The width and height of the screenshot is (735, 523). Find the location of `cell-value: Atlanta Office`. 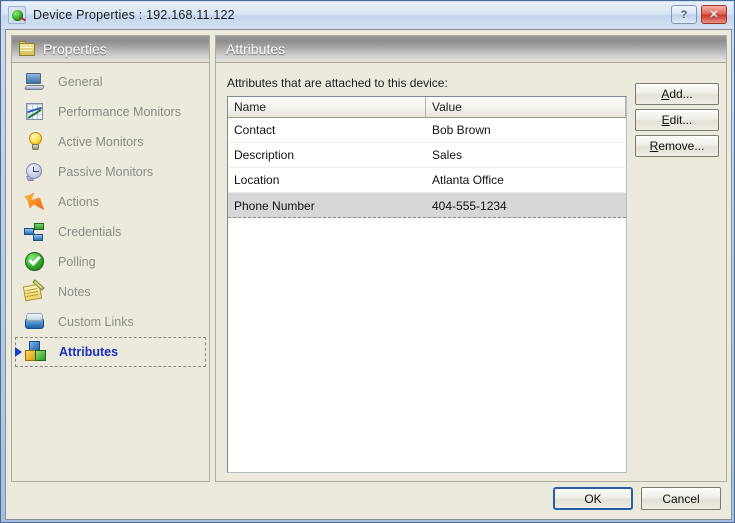

cell-value: Atlanta Office is located at coordinates (468, 180).